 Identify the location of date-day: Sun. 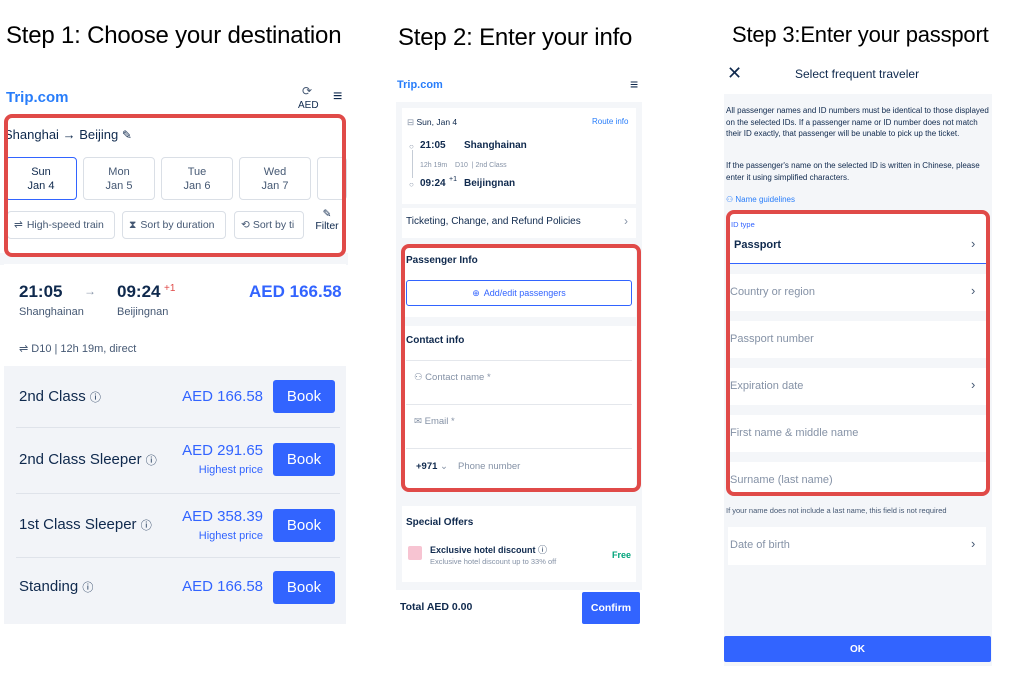
(41, 172).